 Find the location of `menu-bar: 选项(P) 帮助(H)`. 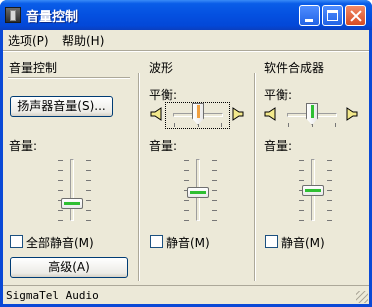

menu-bar: 选项(P) 帮助(H) is located at coordinates (186, 39).